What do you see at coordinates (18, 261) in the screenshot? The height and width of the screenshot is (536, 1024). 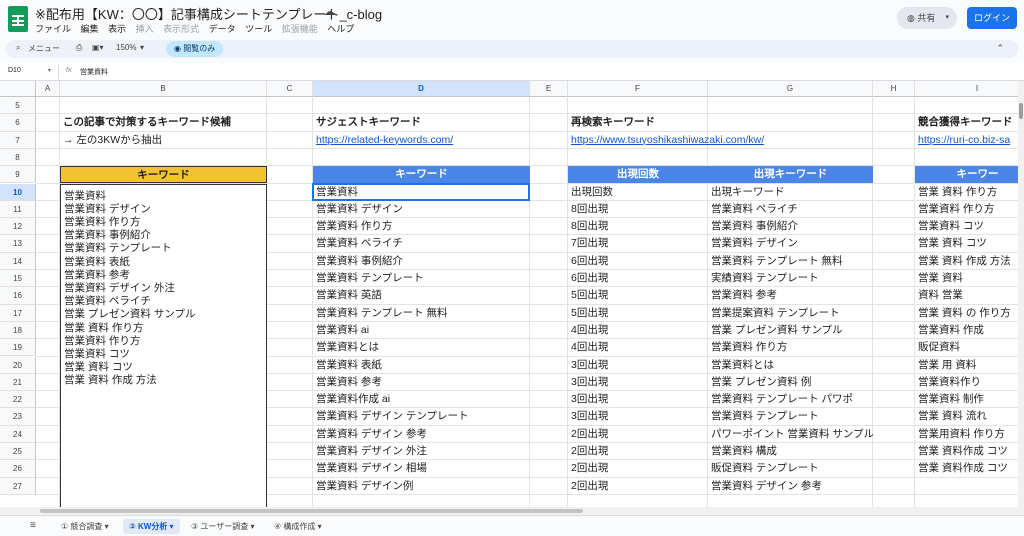 I see `row-header-14: 14` at bounding box center [18, 261].